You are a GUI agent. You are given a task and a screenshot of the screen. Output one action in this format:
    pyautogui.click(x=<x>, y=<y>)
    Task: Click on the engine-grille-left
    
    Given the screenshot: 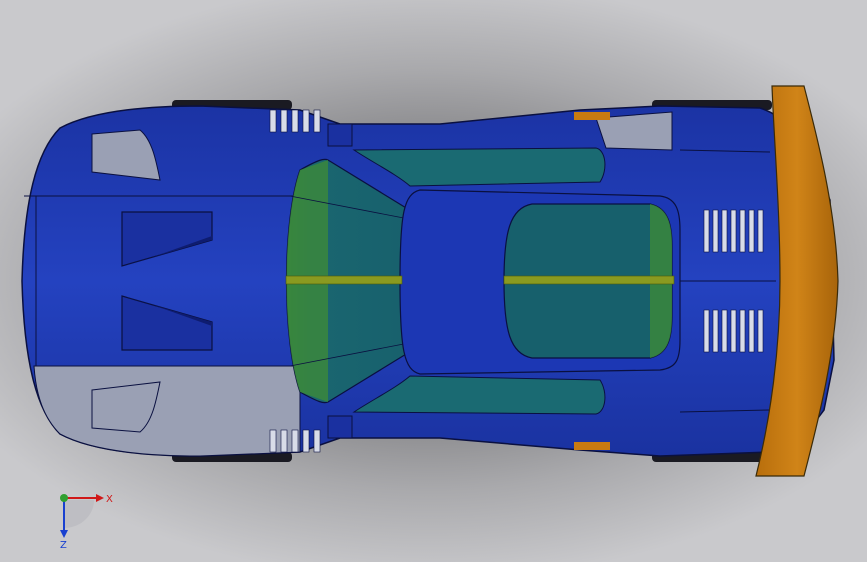 What is the action you would take?
    pyautogui.click(x=733, y=231)
    